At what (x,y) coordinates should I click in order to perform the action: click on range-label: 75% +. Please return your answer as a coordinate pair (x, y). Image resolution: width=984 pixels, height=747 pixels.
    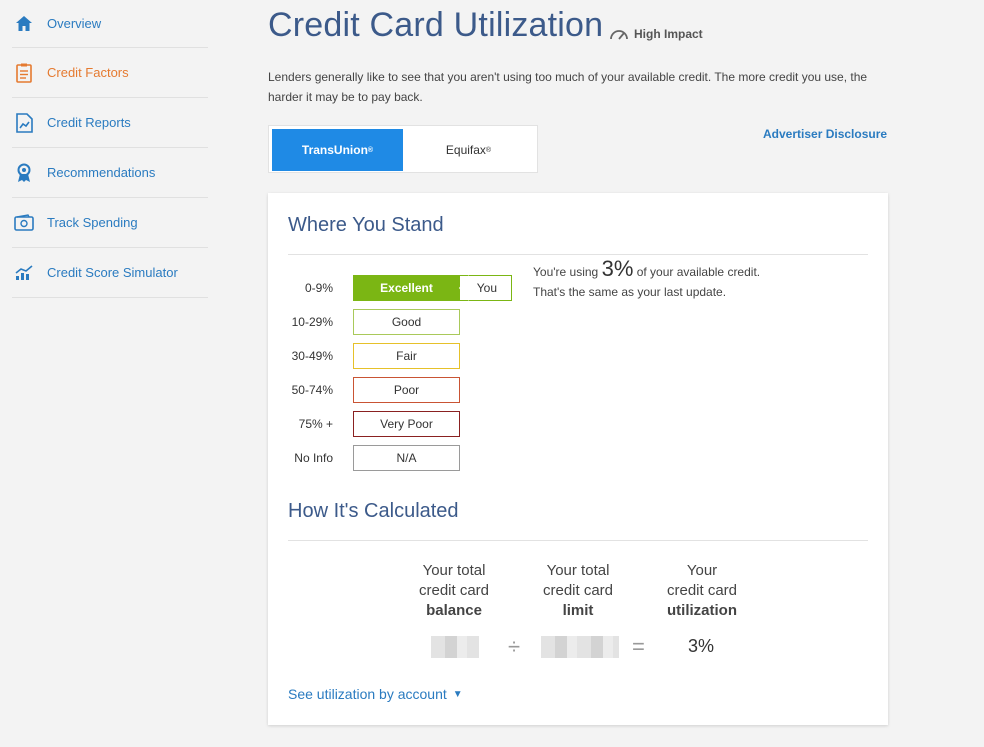
    Looking at the image, I should click on (315, 424).